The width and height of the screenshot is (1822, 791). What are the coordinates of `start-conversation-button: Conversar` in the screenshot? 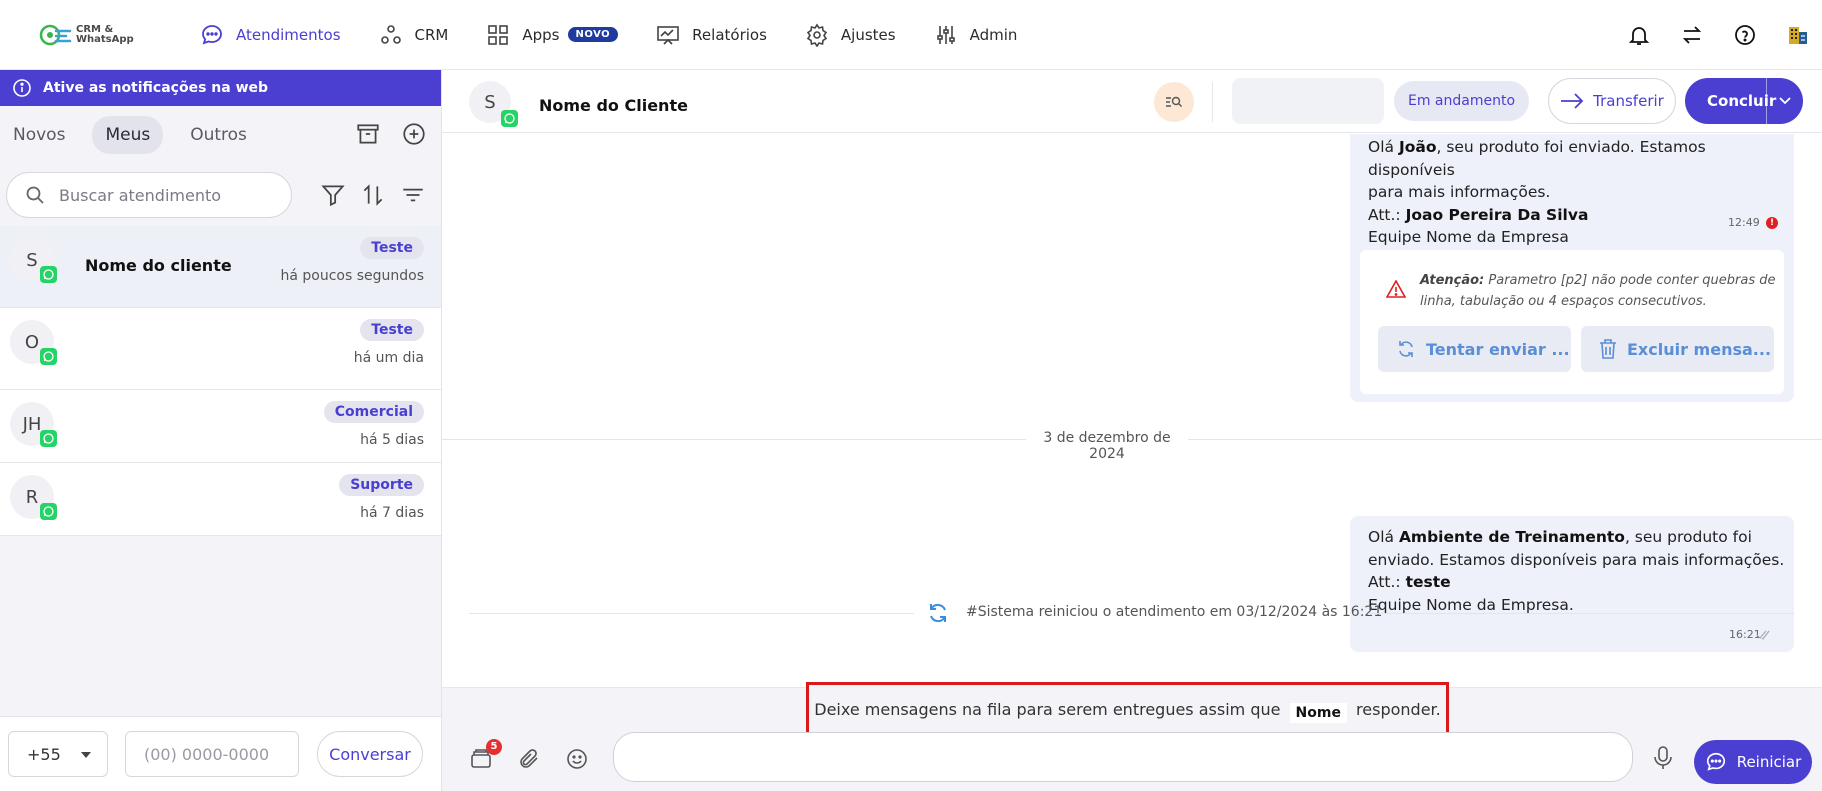 It's located at (370, 754).